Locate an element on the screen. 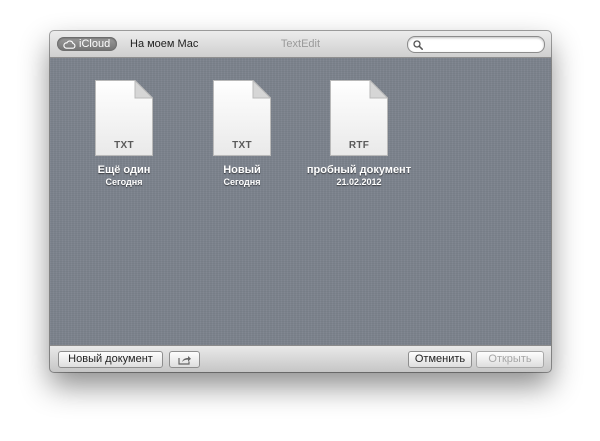 This screenshot has height=441, width=600. document-item: TXT Ещё один Сегодня is located at coordinates (124, 133).